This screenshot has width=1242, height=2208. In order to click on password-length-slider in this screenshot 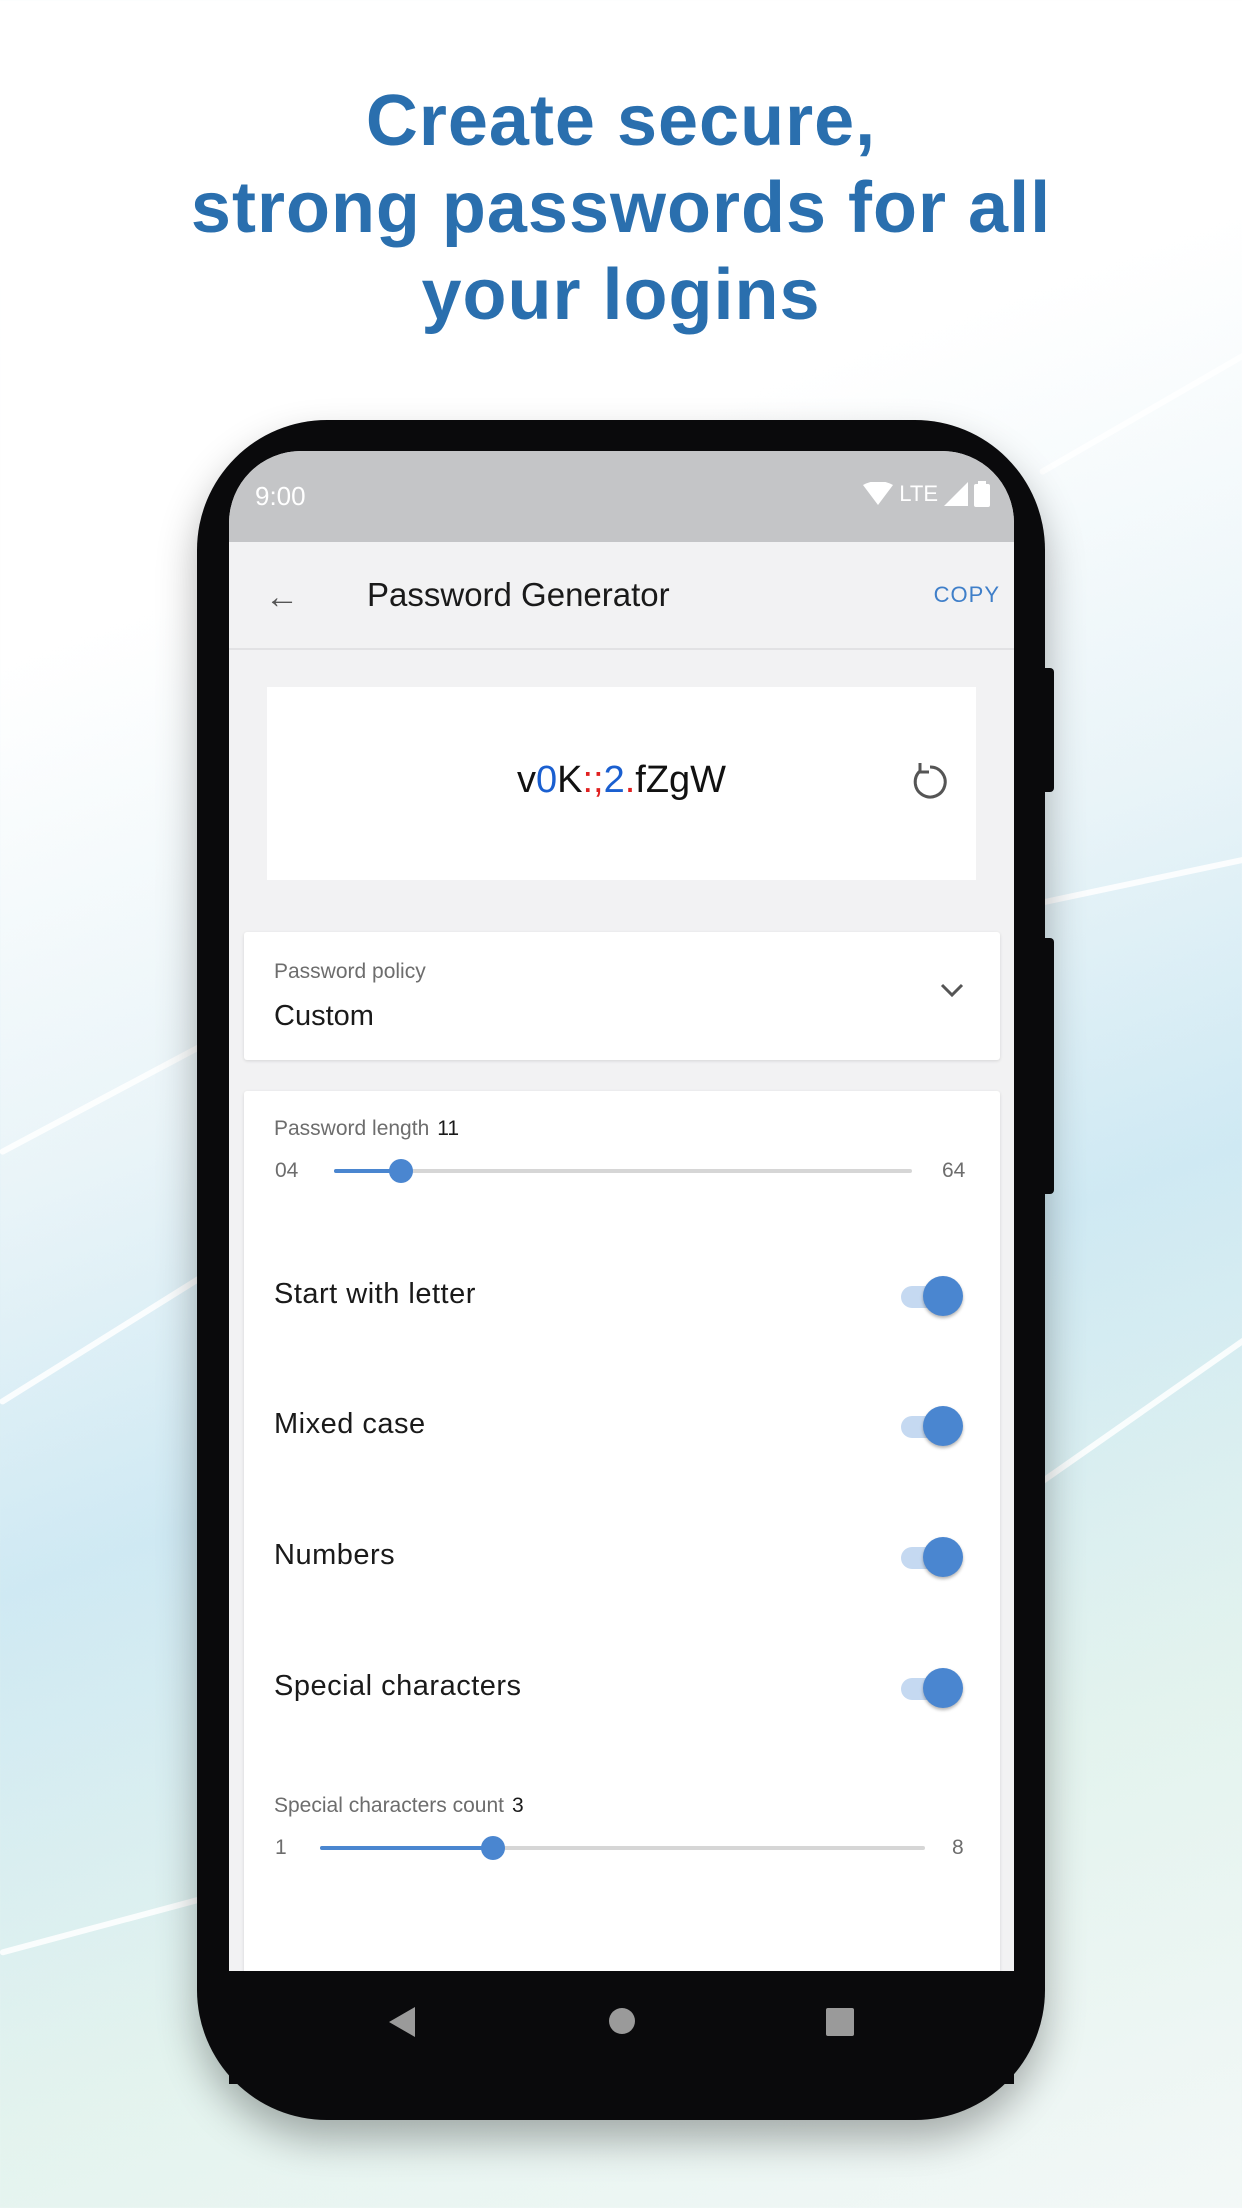, I will do `click(623, 1171)`.